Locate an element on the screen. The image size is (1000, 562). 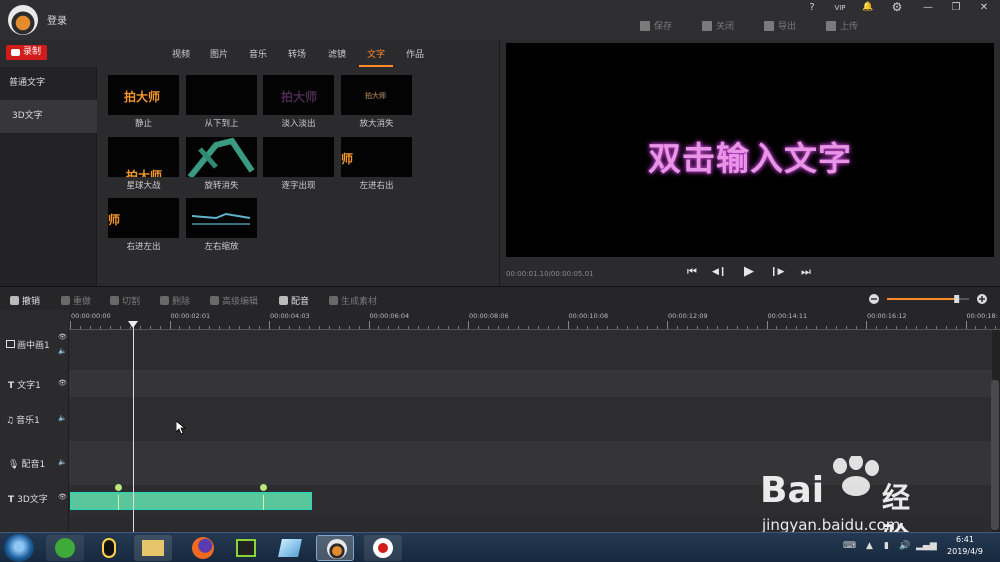
effect-thumbnail-right-in-left-out: 师 is located at coordinates (143, 218).